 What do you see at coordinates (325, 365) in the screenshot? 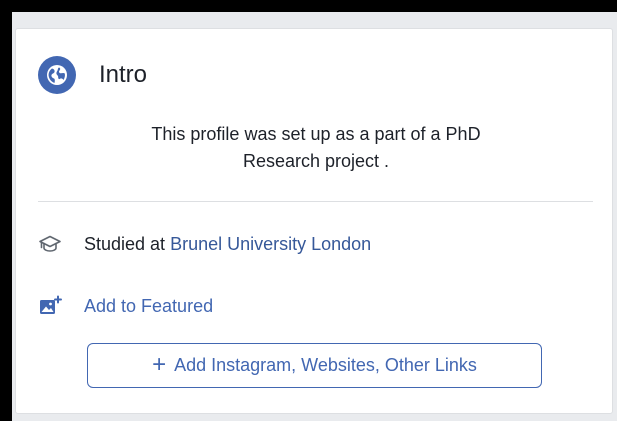
I see `add-links-label: Add Instagram, Websites, Other Links` at bounding box center [325, 365].